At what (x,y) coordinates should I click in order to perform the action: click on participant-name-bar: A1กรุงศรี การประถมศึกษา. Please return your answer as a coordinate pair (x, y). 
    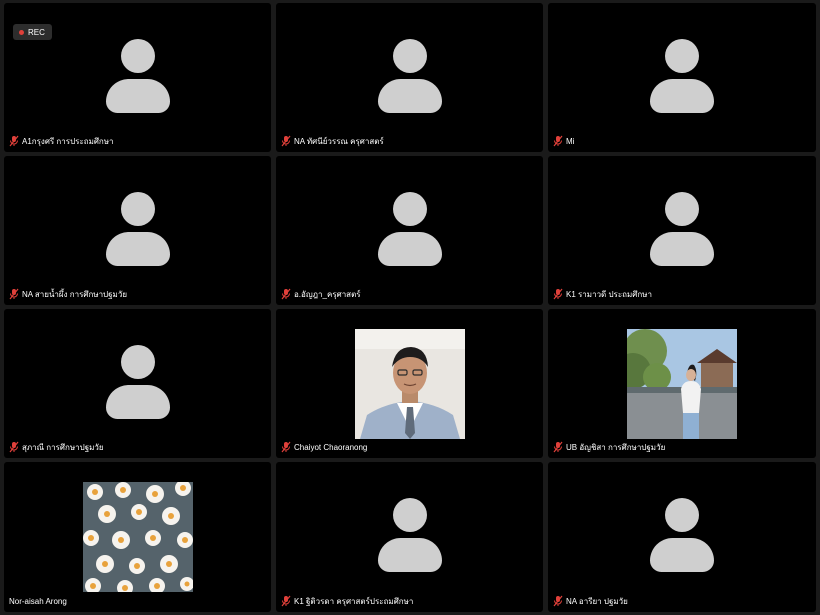
    Looking at the image, I should click on (61, 141).